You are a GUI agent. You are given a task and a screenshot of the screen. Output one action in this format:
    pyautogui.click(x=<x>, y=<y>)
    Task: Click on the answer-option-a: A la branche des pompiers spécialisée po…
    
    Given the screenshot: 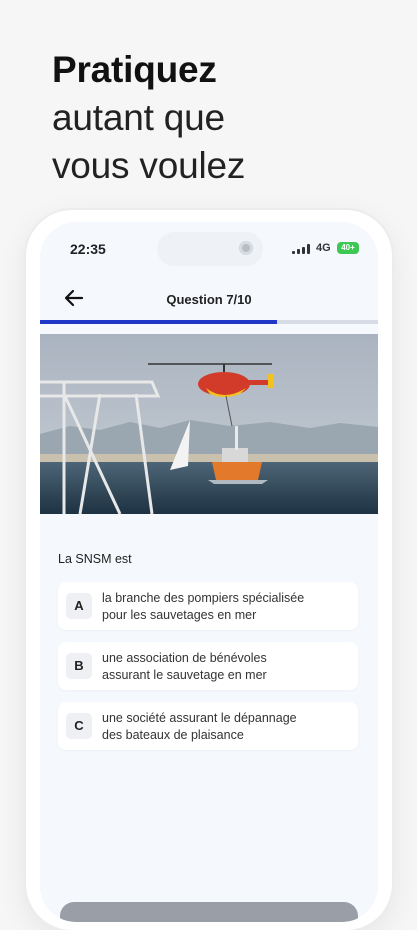 What is the action you would take?
    pyautogui.click(x=208, y=606)
    